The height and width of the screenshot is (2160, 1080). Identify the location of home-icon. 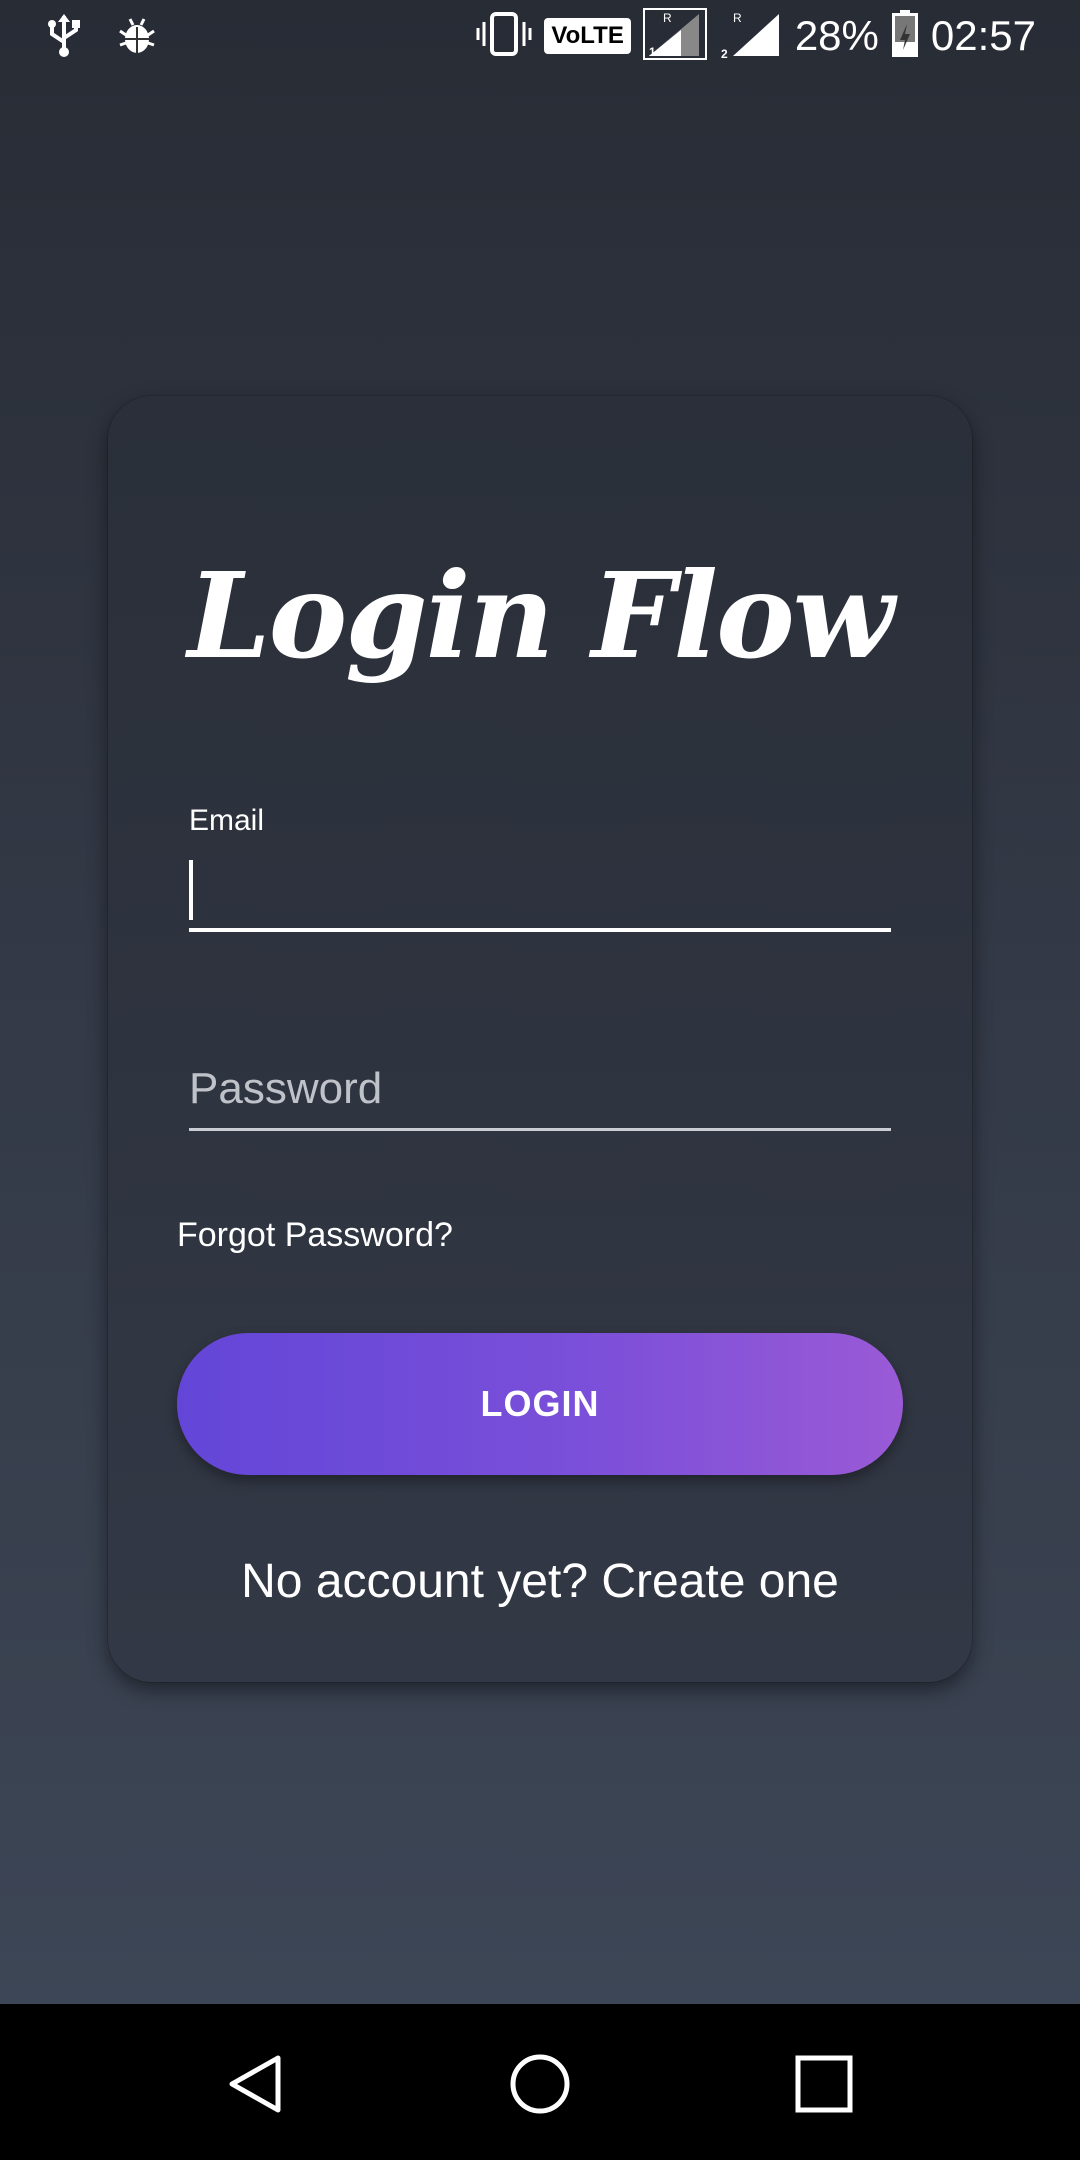
(540, 2084).